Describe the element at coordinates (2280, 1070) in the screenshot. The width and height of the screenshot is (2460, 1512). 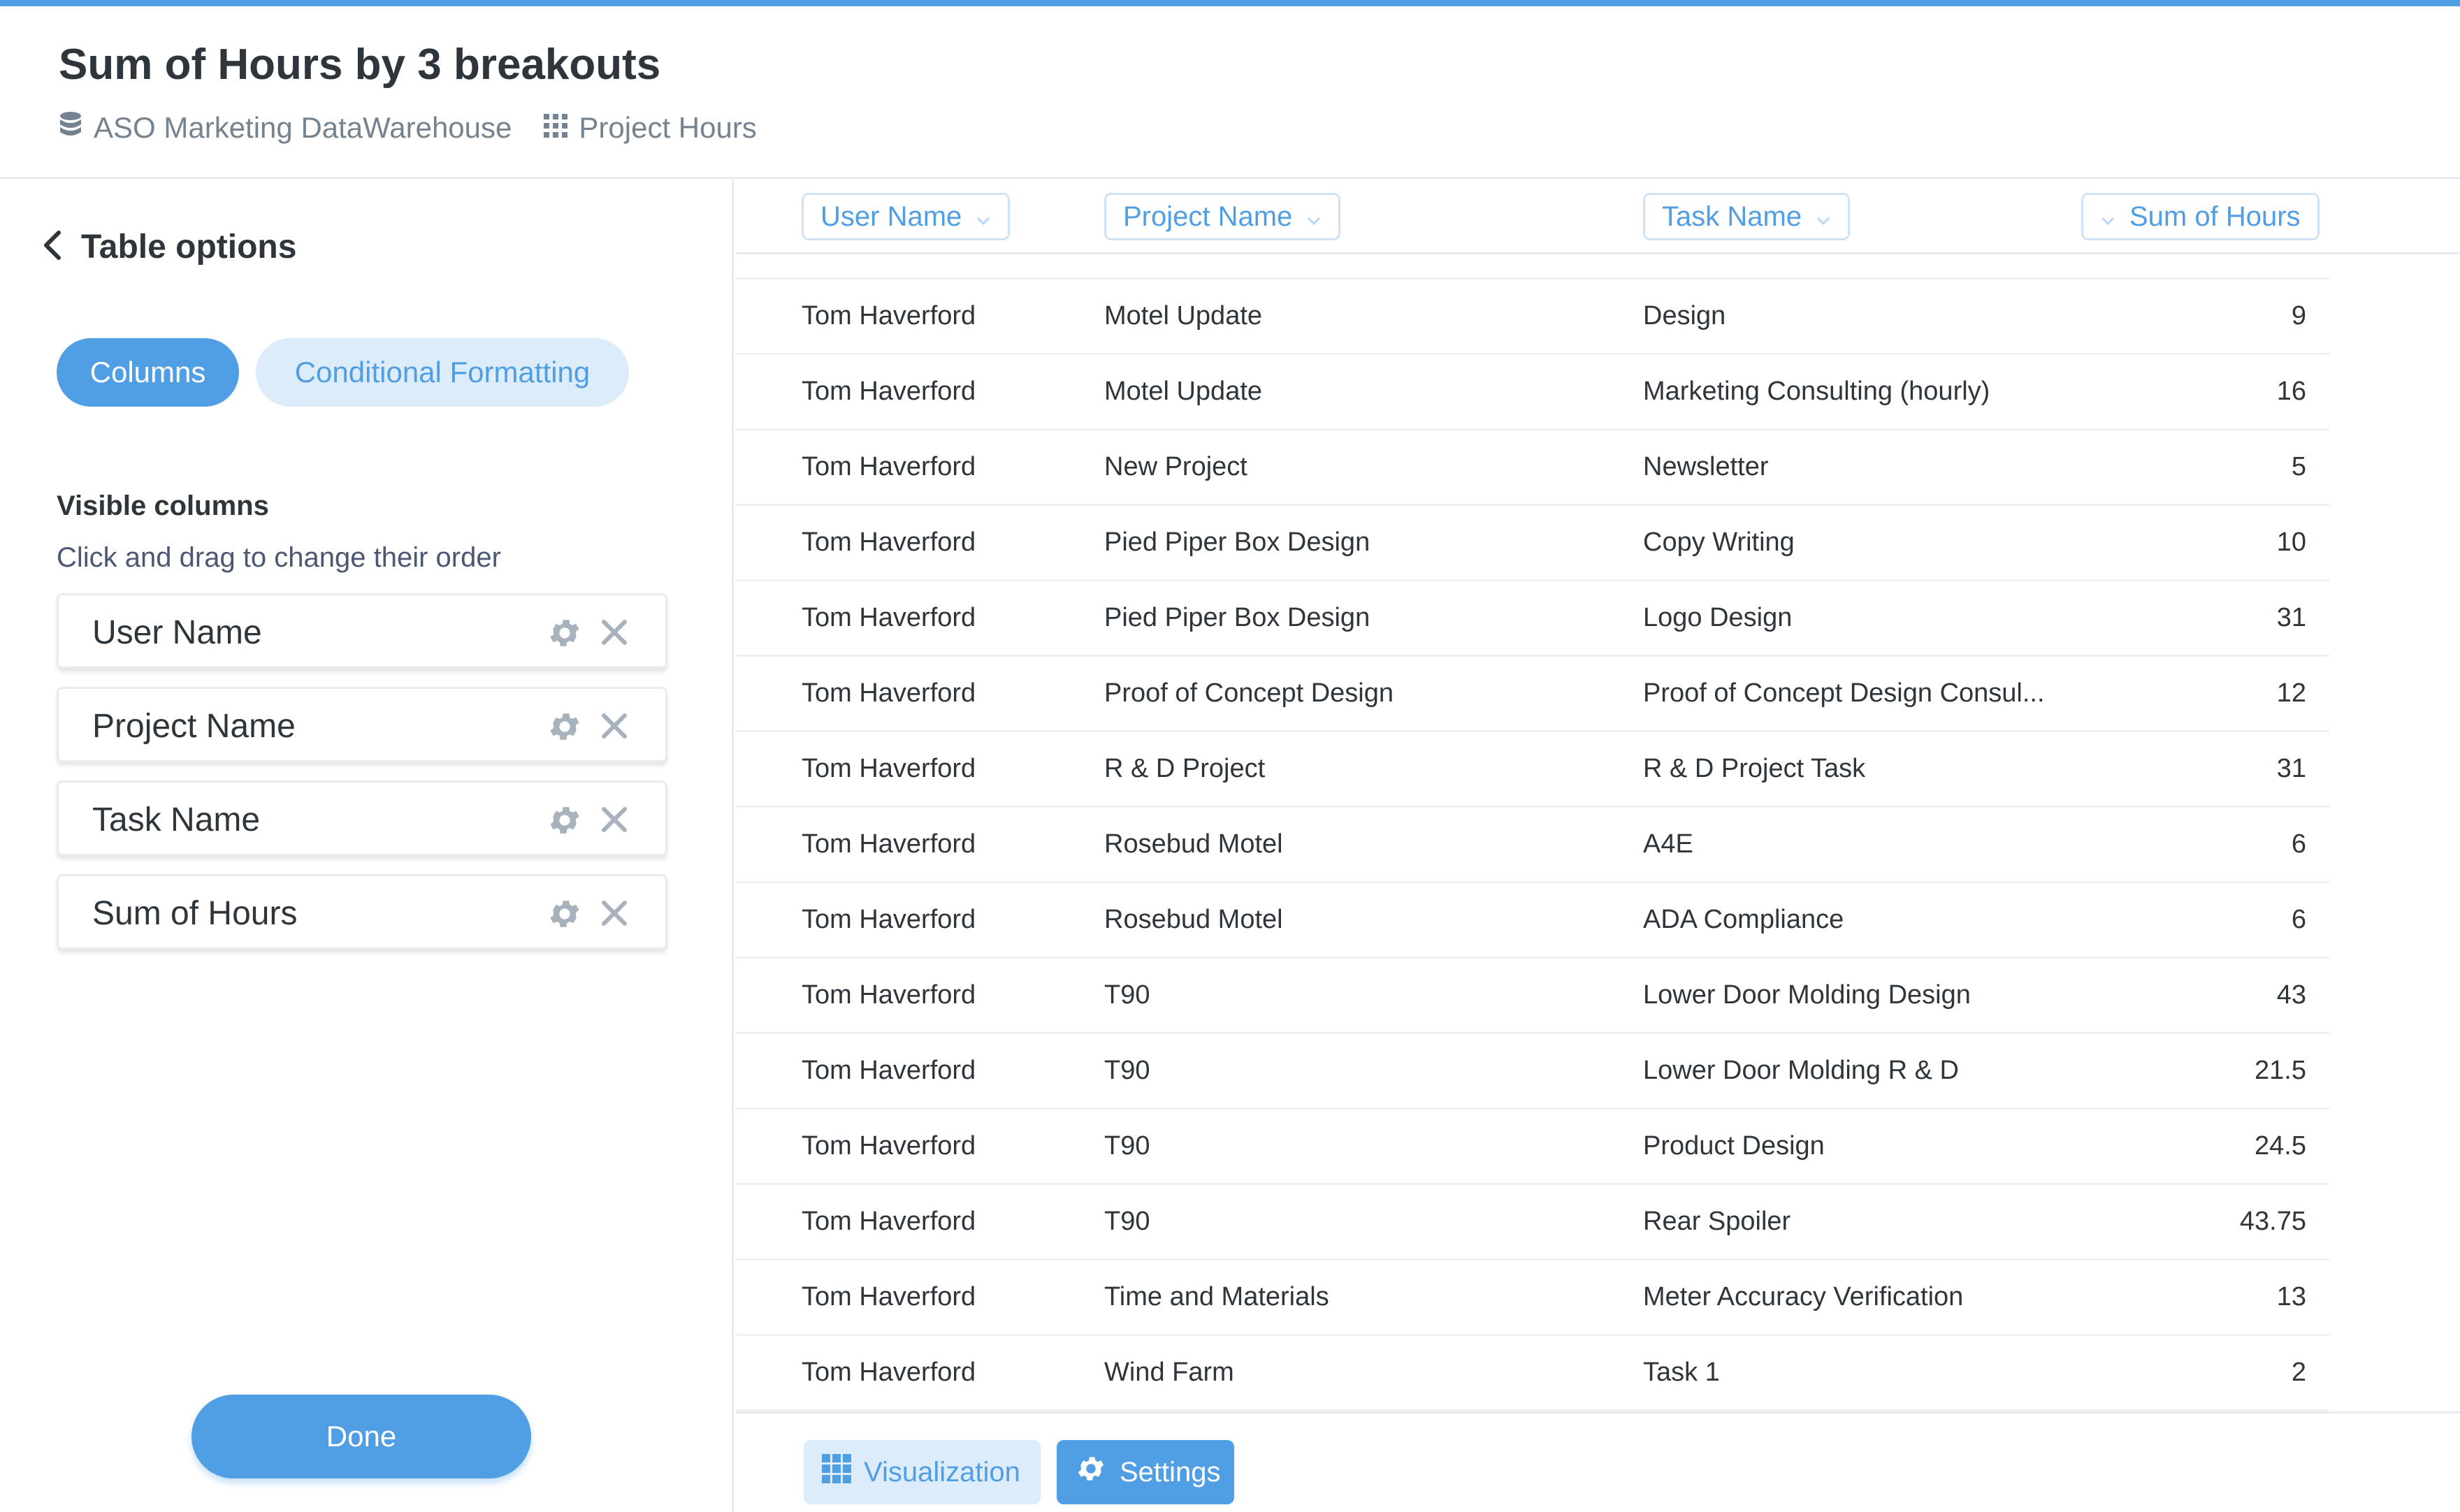
I see `cell-sum-of-hours: 21.5` at that location.